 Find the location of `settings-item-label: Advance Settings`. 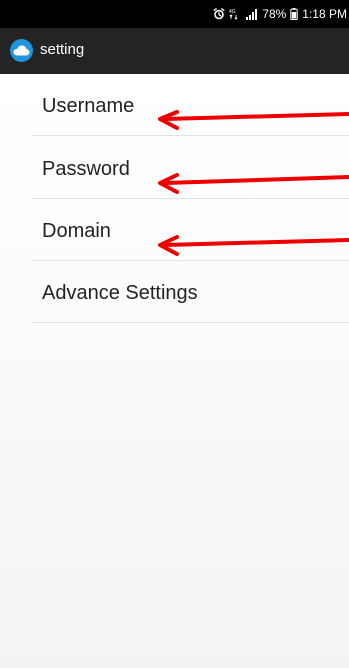

settings-item-label: Advance Settings is located at coordinates (120, 293).